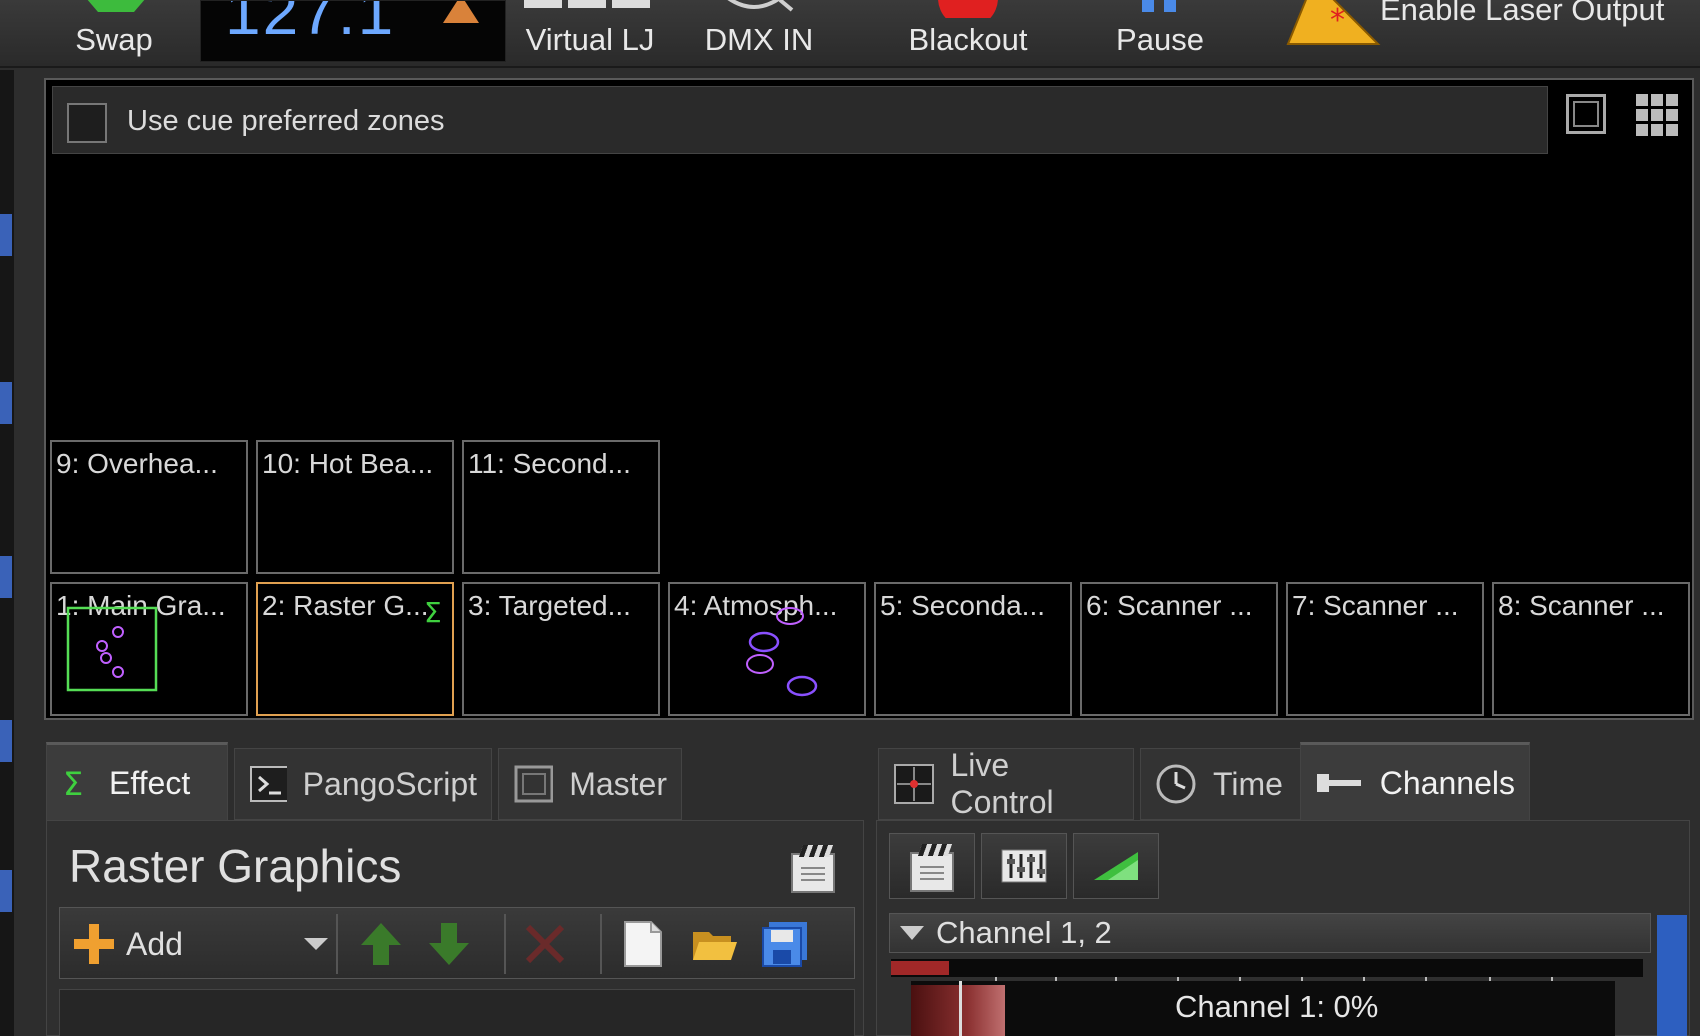  Describe the element at coordinates (355, 649) in the screenshot. I see `zone-tile-2: 2: Raster G... Σ` at that location.